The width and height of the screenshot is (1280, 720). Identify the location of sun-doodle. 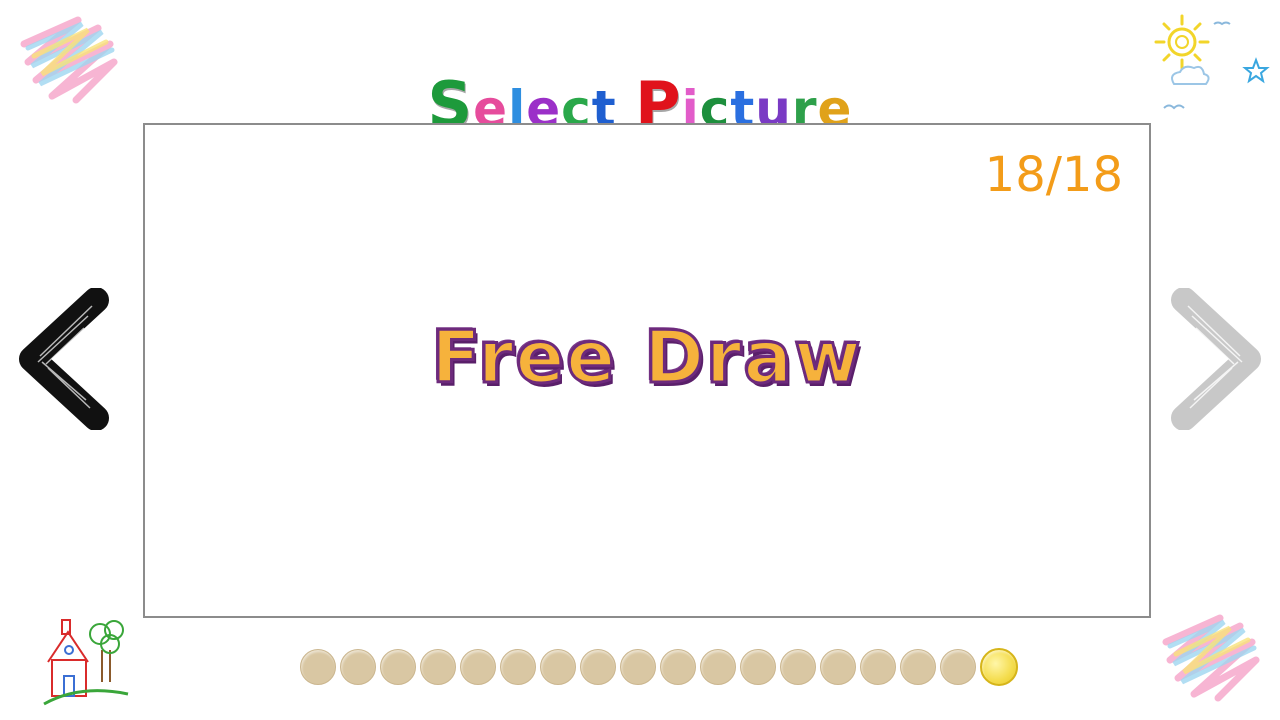
(1212, 62).